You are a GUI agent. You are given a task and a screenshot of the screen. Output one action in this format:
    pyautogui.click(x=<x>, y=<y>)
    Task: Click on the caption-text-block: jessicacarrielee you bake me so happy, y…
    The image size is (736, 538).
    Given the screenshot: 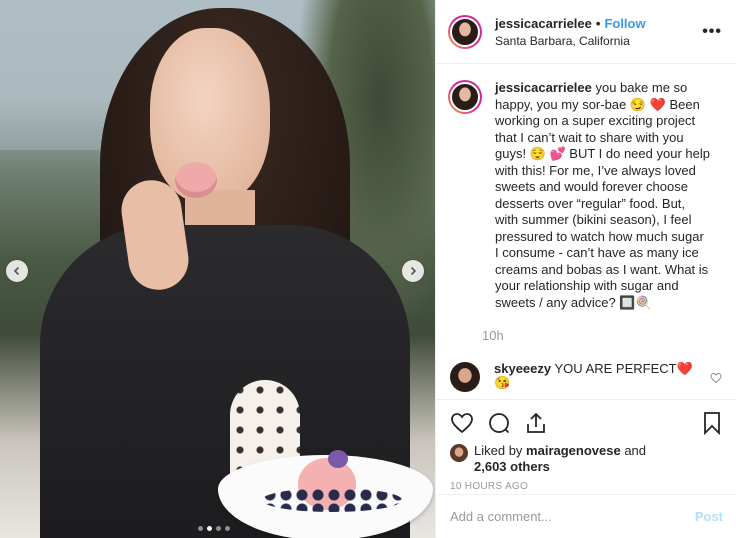 What is the action you would take?
    pyautogui.click(x=603, y=195)
    